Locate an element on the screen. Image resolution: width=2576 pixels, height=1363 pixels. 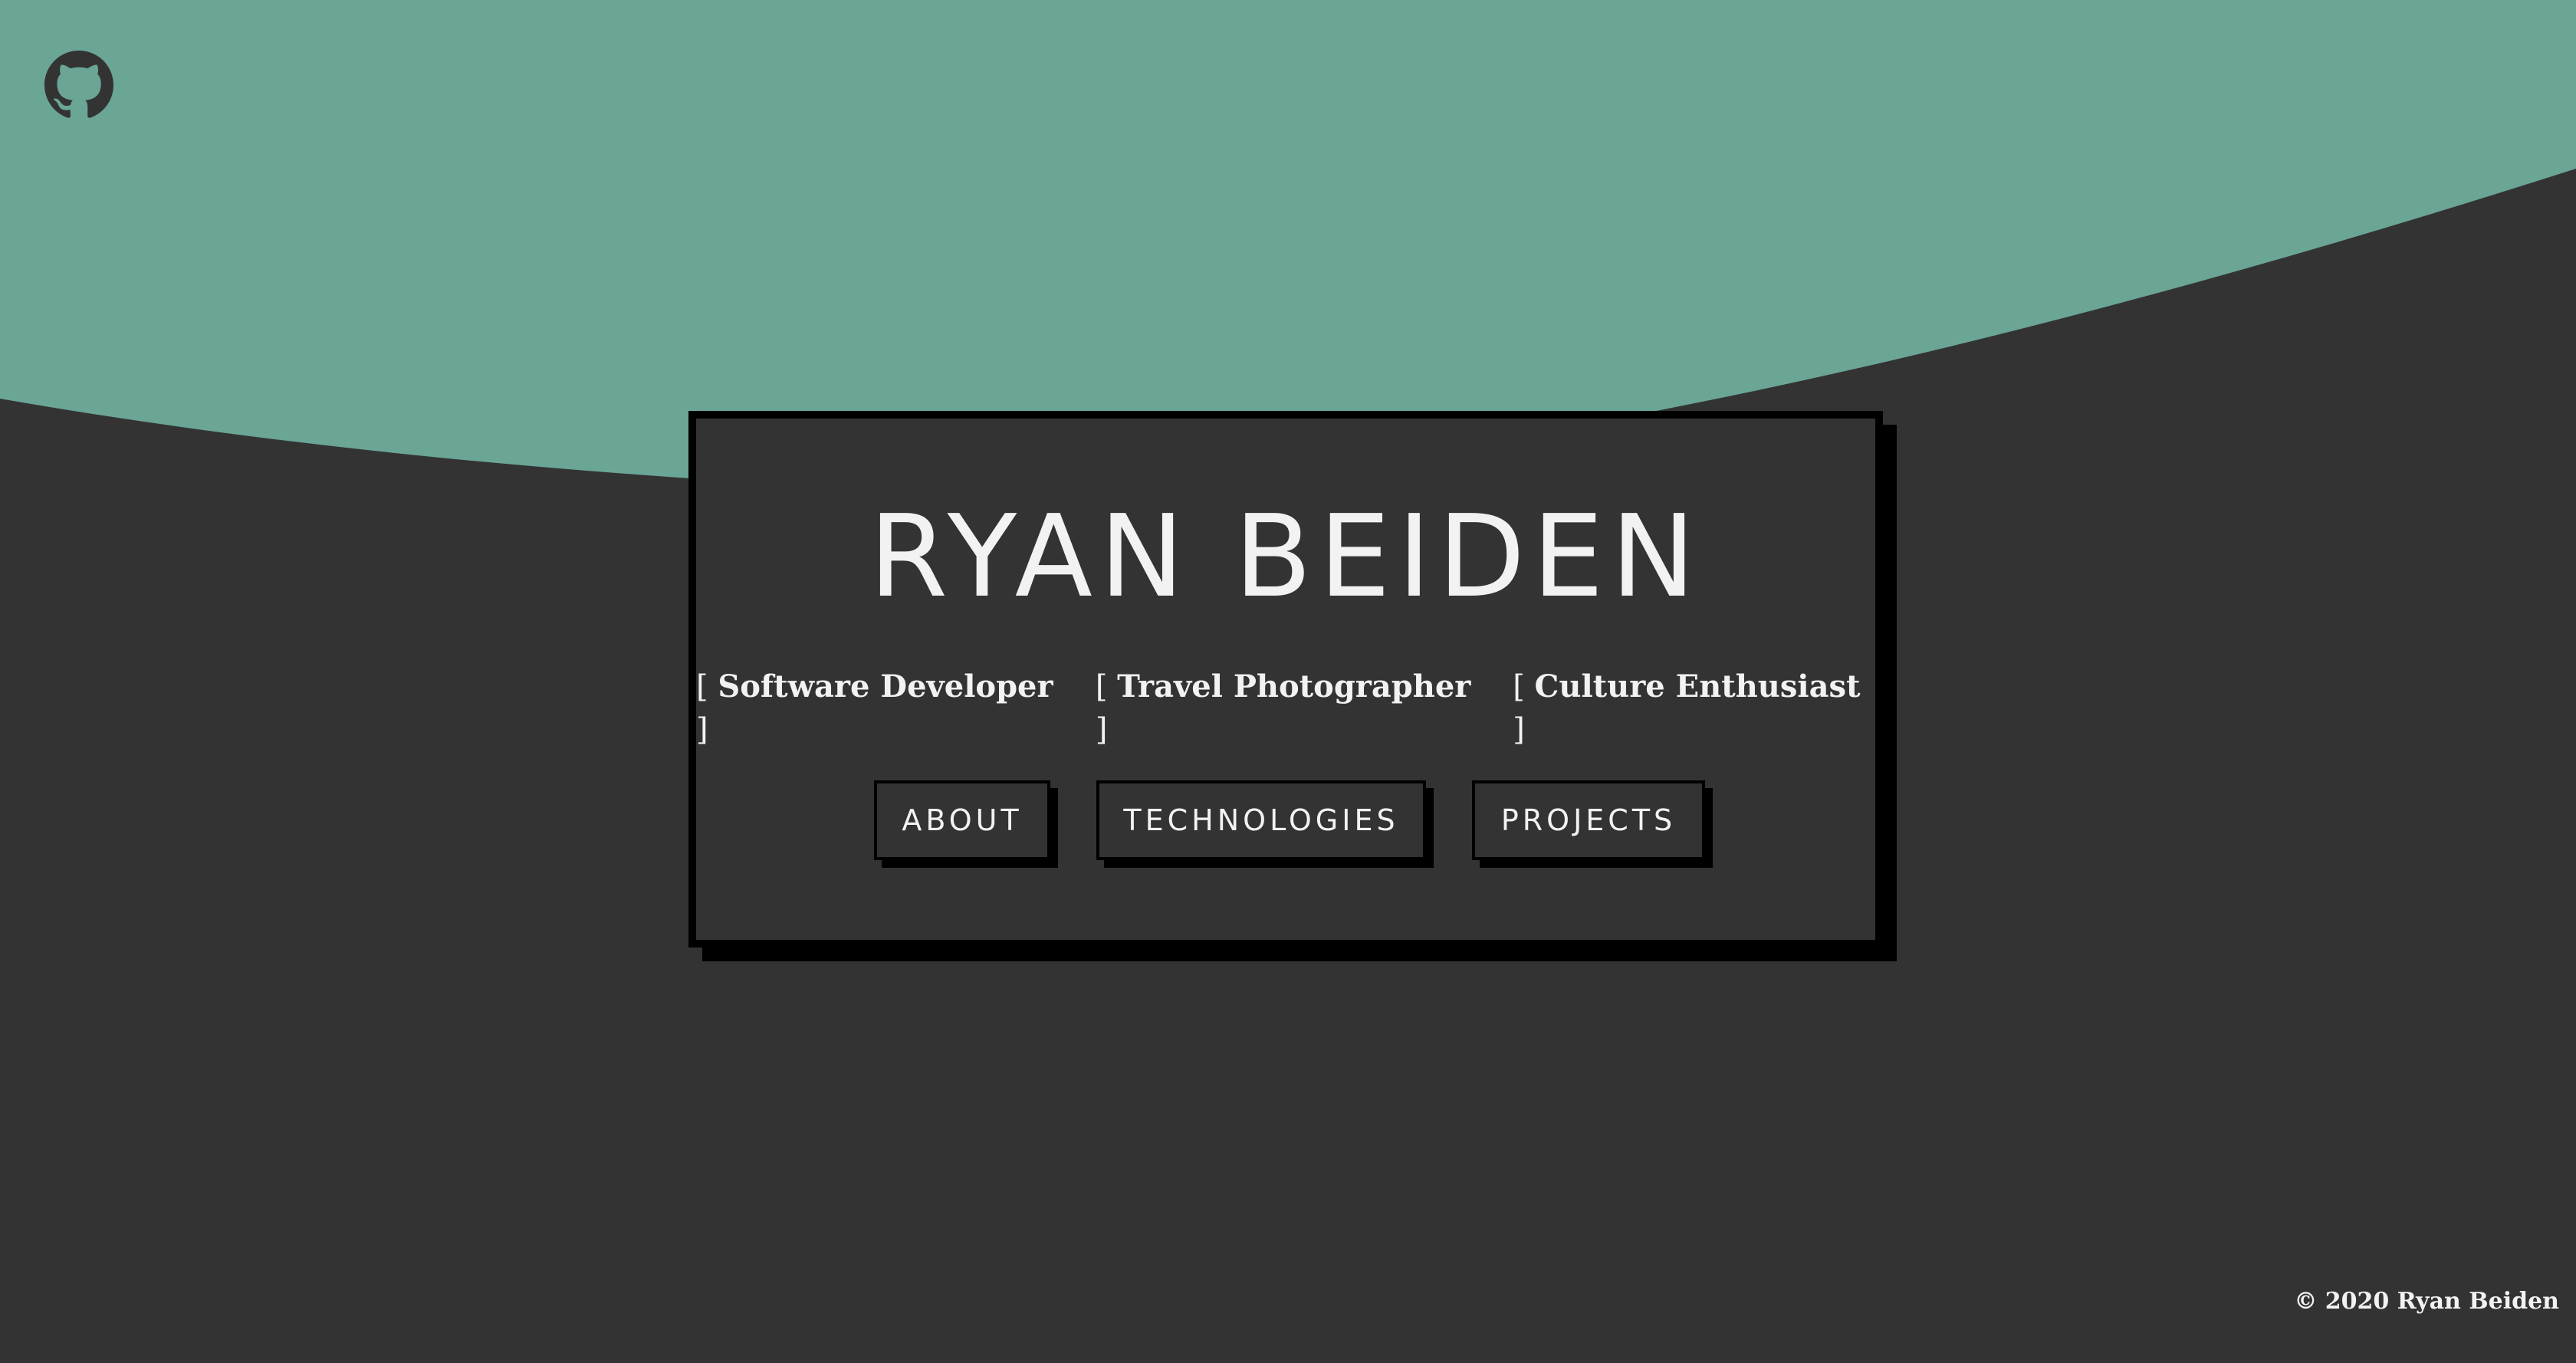
tagline-text: Software Developer is located at coordinates (886, 686).